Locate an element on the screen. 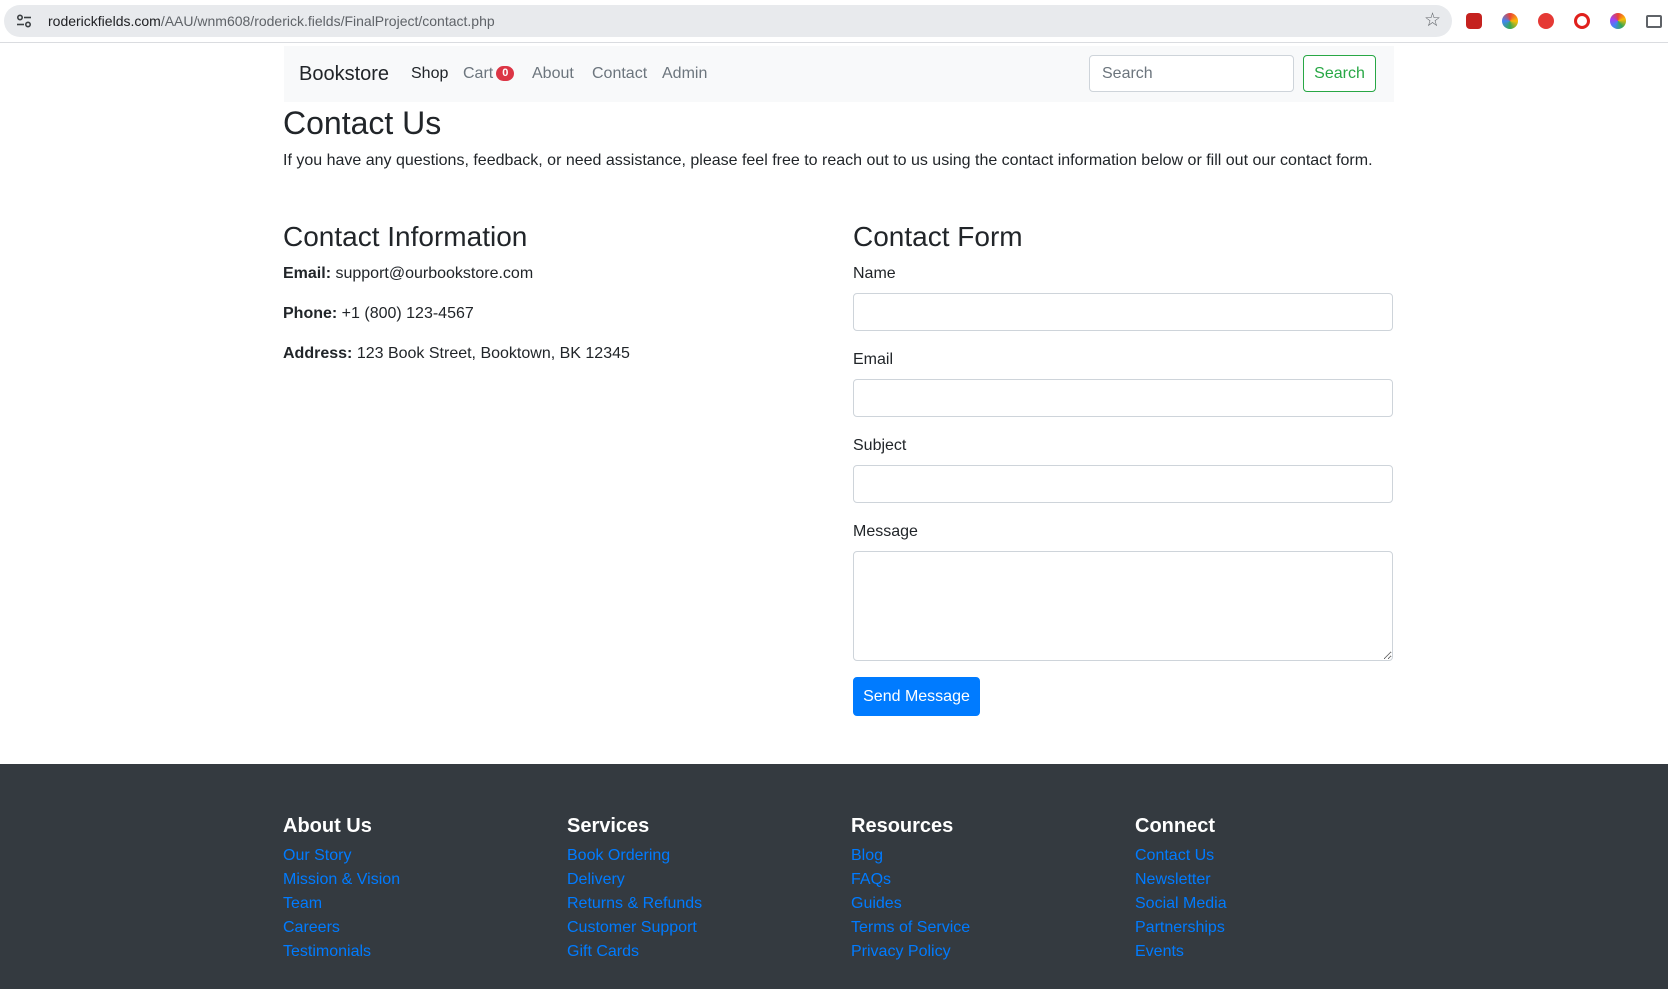 This screenshot has width=1668, height=989. email-label: Email is located at coordinates (873, 359).